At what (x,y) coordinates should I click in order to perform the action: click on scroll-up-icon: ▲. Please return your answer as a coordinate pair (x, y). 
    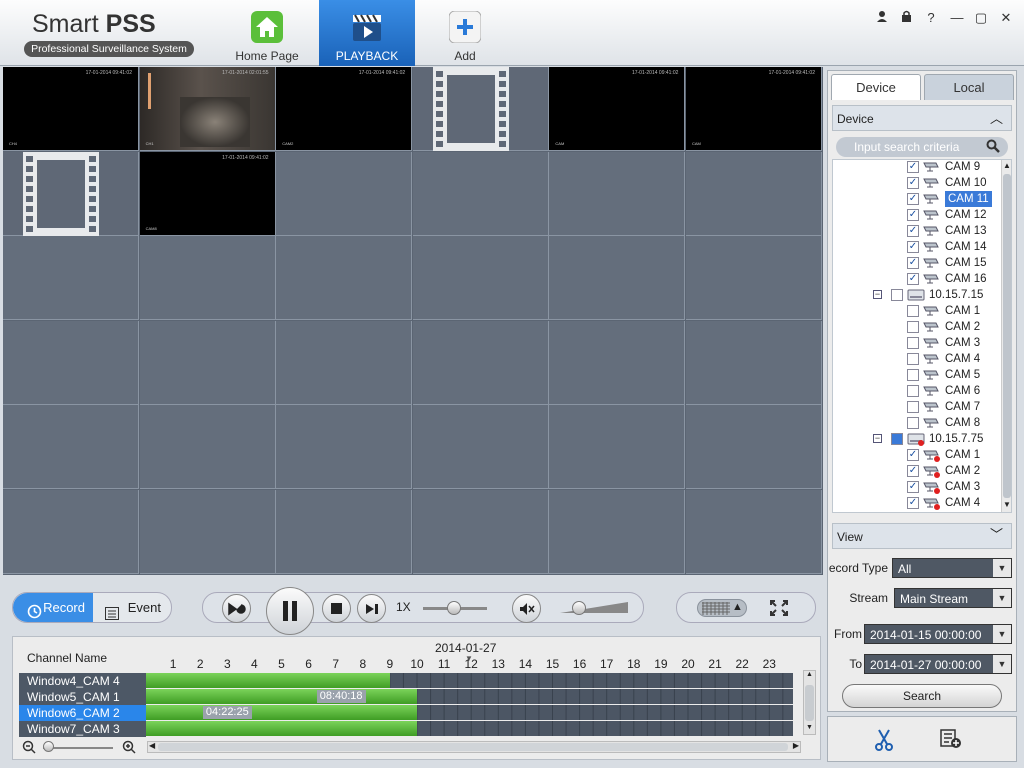
    Looking at the image, I should click on (809, 674).